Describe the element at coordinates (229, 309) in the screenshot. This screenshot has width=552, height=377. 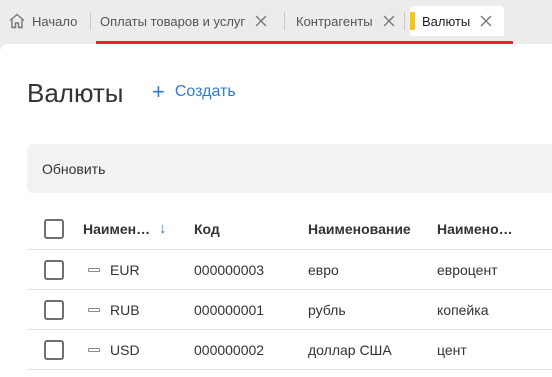
I see `cell-code: 000000001` at that location.